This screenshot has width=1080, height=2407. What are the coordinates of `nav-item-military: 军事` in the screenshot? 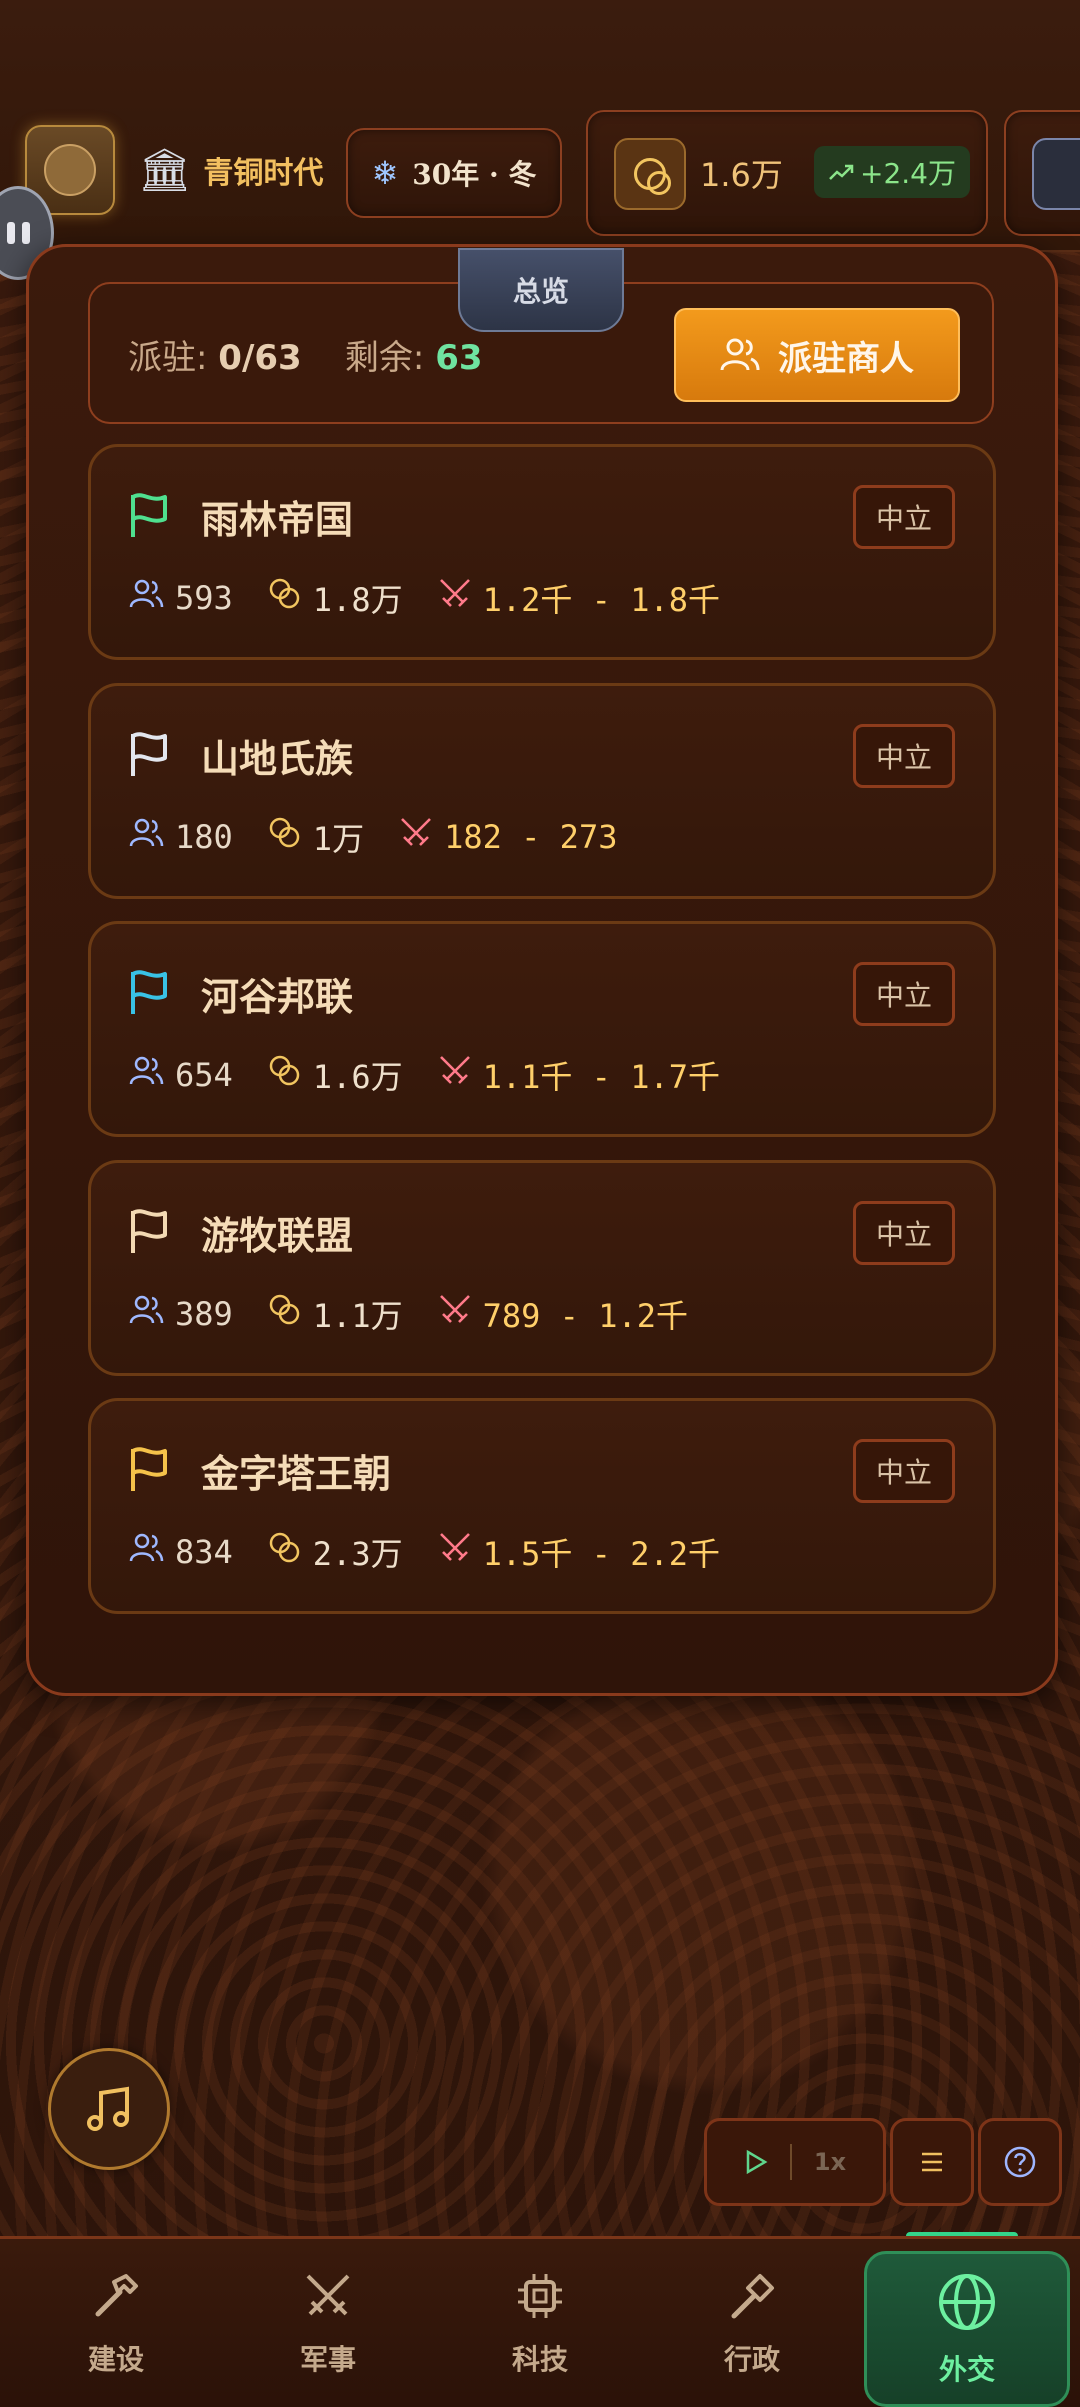 It's located at (328, 2323).